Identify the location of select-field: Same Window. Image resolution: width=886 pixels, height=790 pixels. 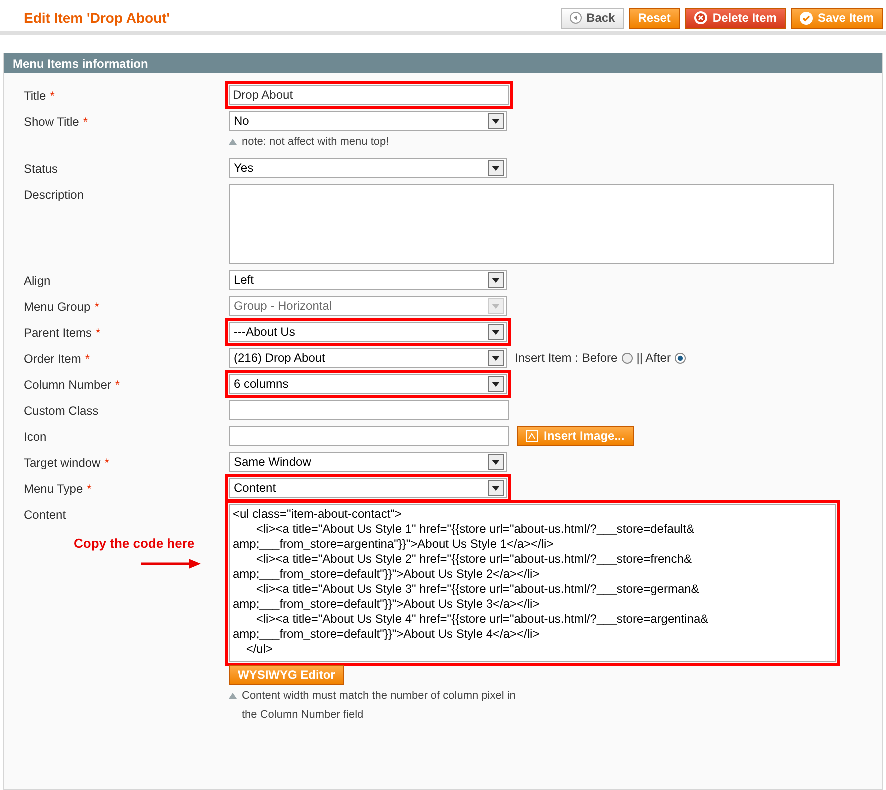
(368, 462).